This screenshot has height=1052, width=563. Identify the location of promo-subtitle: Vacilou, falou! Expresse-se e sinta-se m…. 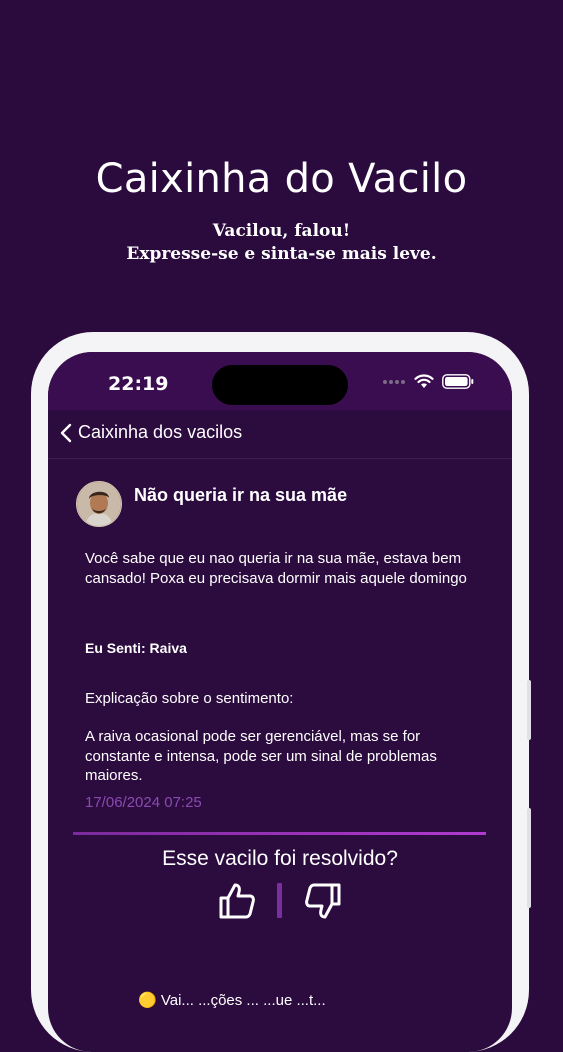
(281, 243).